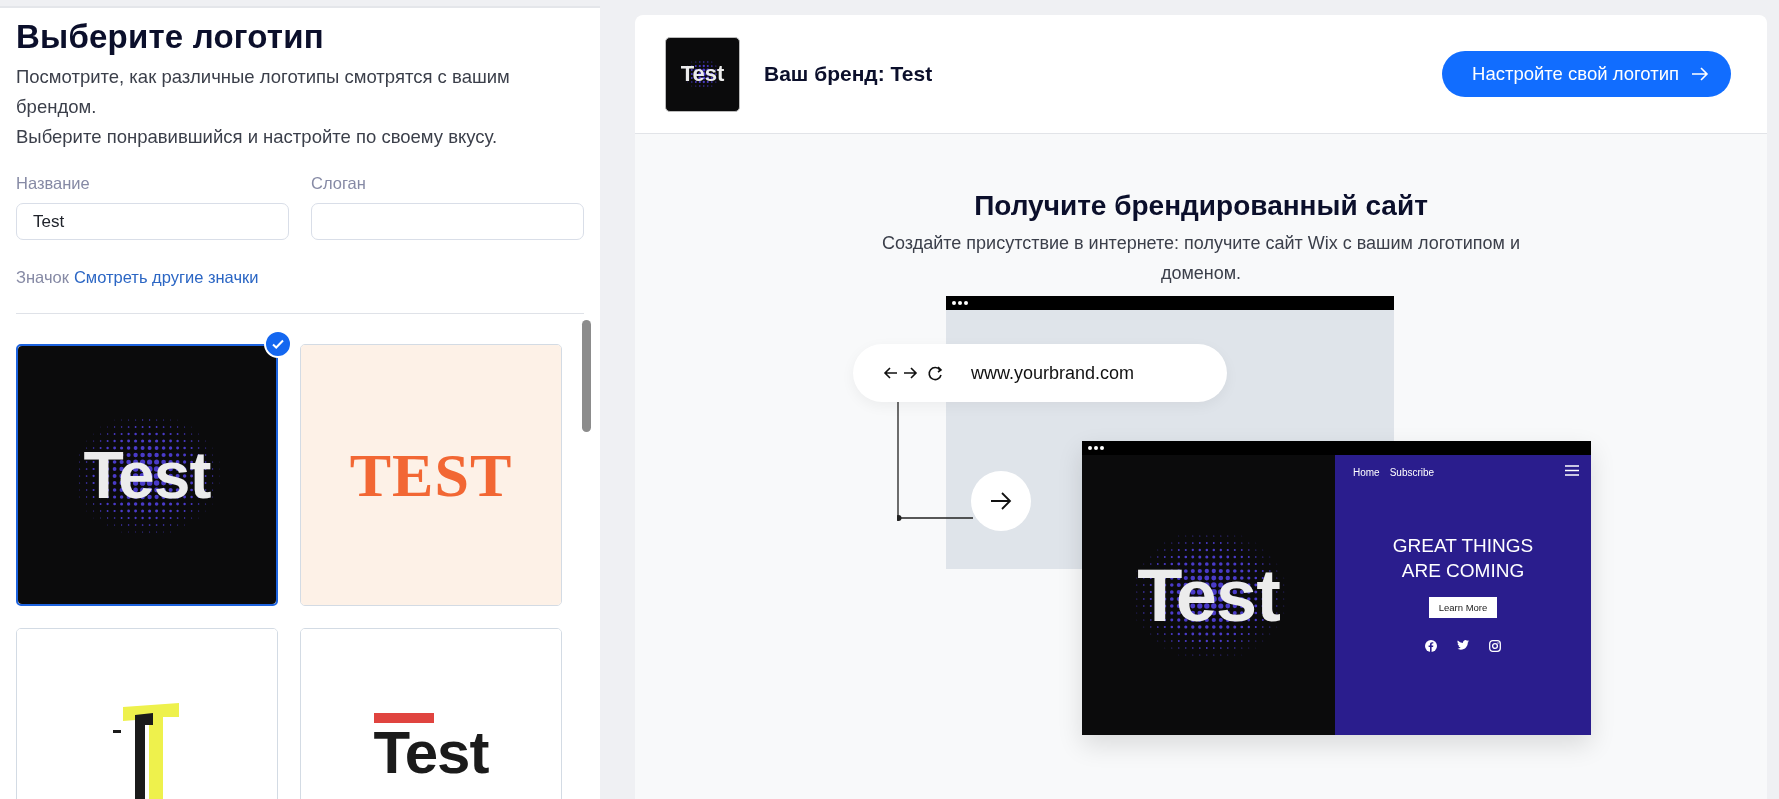  I want to click on icon-label: Значок, so click(42, 277).